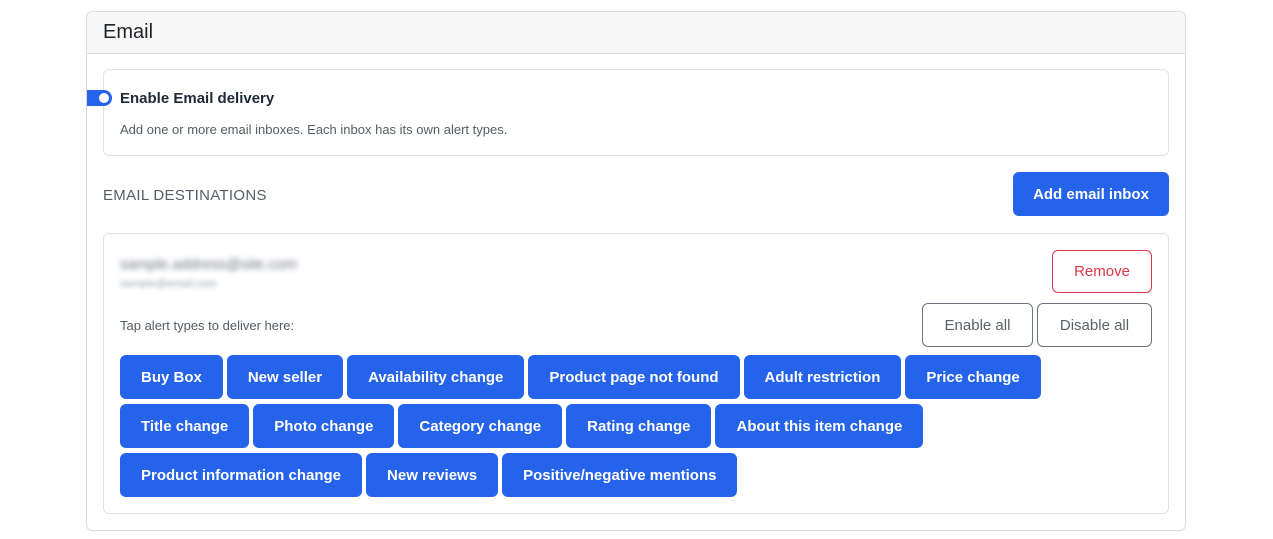  I want to click on alert-chip-price-change: Price change, so click(973, 377).